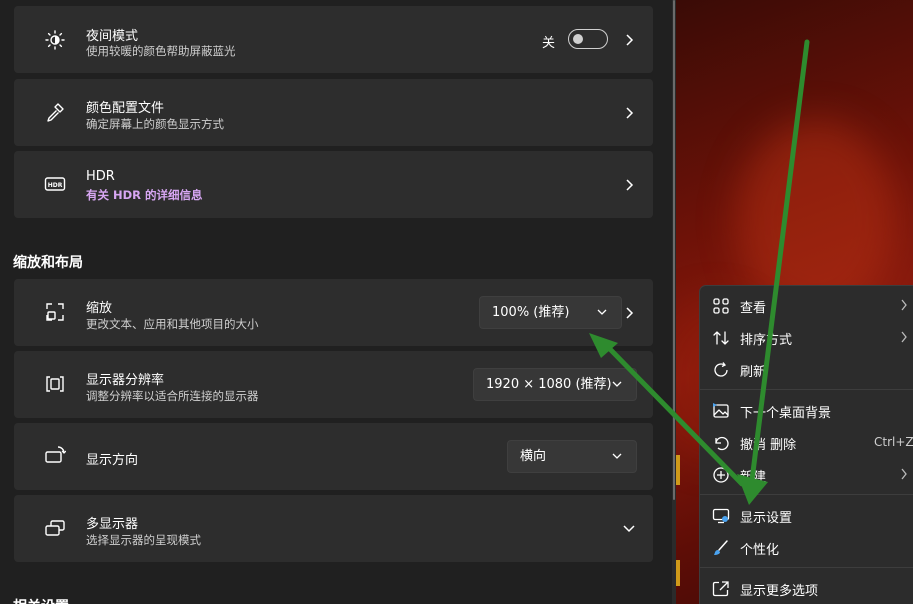 The image size is (913, 604). I want to click on orientation-title: 显示方向, so click(112, 460).